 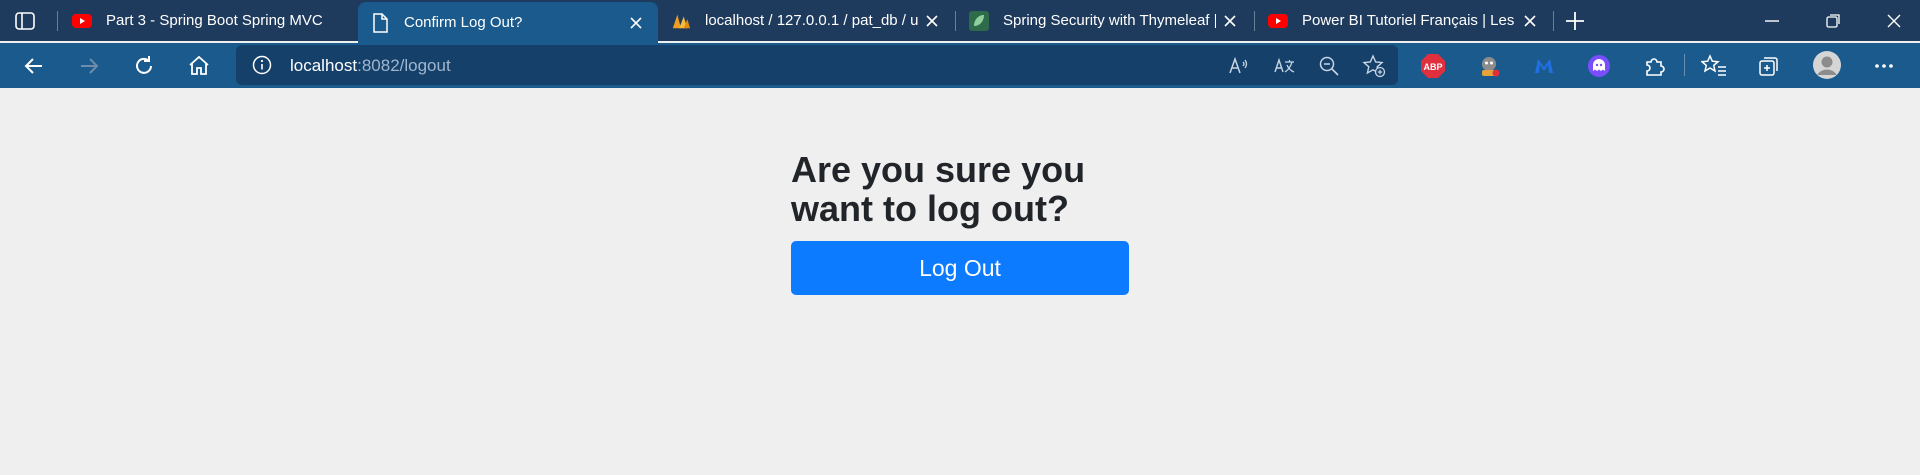 I want to click on extensions-puzzle-icon, so click(x=1654, y=66).